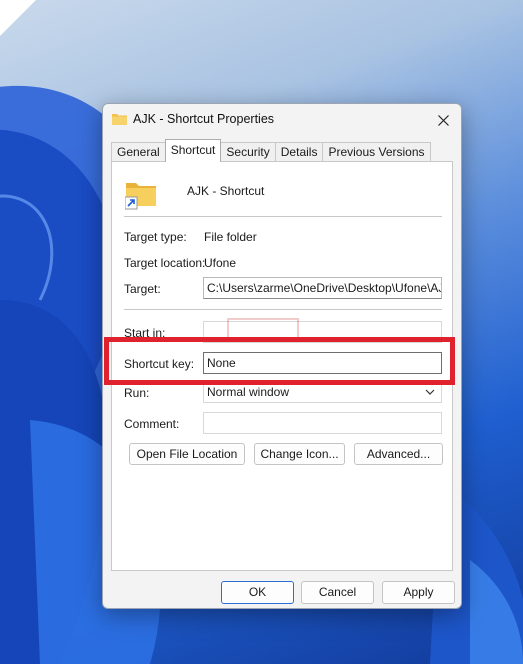 The image size is (523, 664). I want to click on target-label: Target:, so click(142, 289).